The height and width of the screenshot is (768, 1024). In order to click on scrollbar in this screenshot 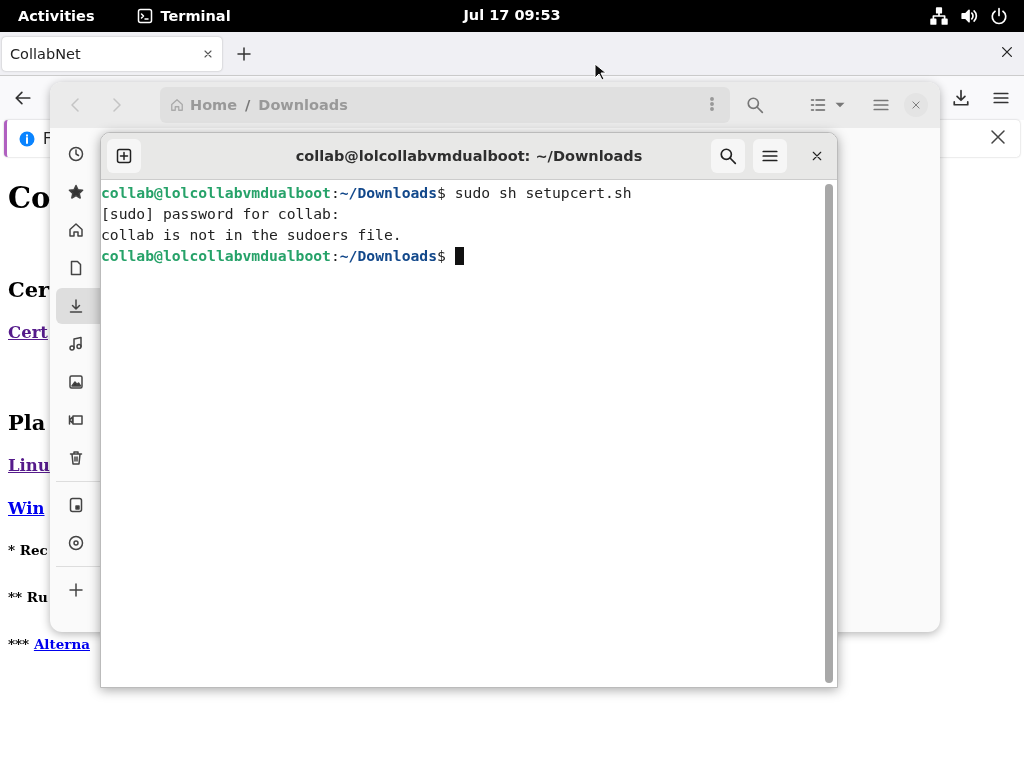, I will do `click(829, 433)`.